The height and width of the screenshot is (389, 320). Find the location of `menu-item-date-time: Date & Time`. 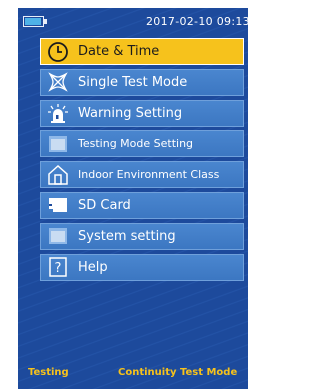

menu-item-date-time: Date & Time is located at coordinates (142, 51).